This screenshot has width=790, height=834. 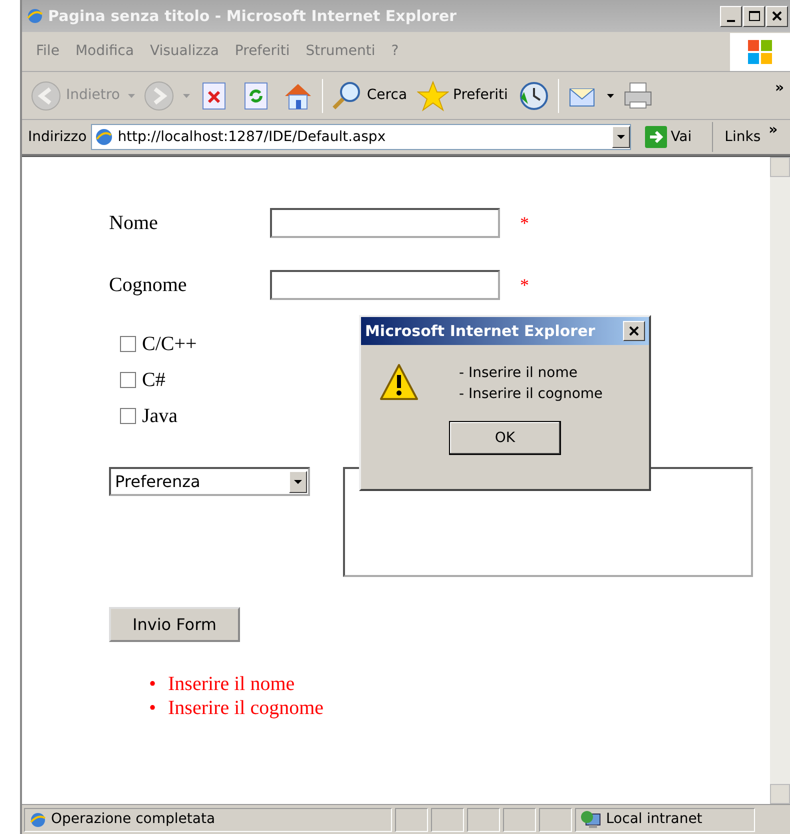 I want to click on dialog-close-button, so click(x=634, y=331).